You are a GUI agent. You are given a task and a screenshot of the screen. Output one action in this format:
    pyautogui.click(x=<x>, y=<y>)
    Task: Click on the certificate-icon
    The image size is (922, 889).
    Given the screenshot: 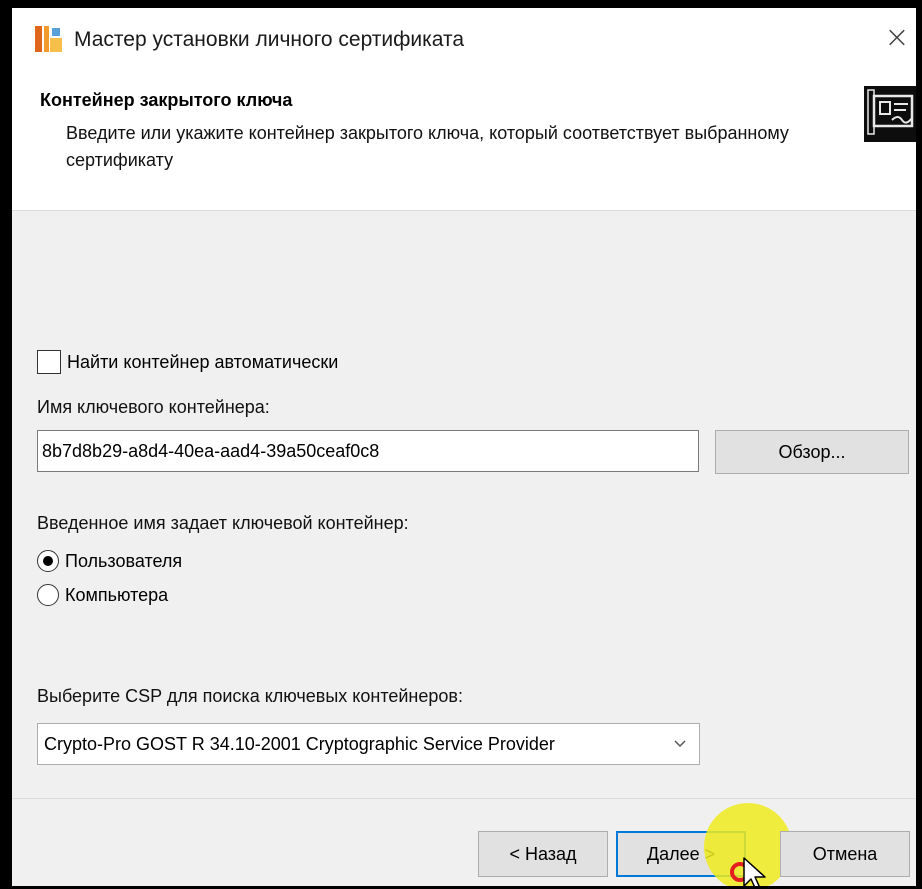 What is the action you would take?
    pyautogui.click(x=890, y=114)
    